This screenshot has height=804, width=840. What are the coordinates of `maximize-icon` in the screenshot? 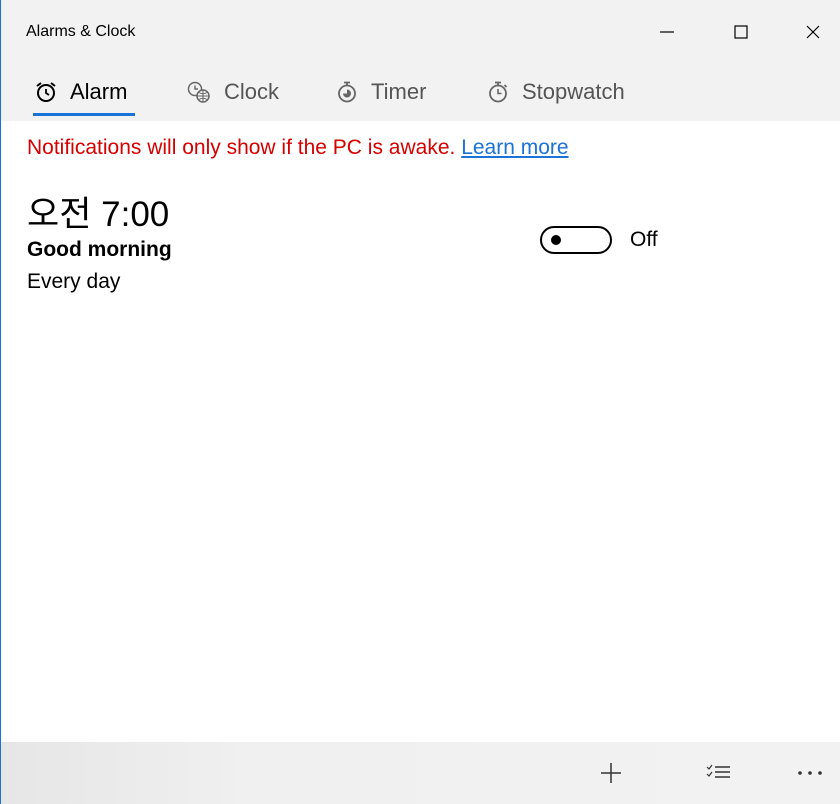 It's located at (741, 32).